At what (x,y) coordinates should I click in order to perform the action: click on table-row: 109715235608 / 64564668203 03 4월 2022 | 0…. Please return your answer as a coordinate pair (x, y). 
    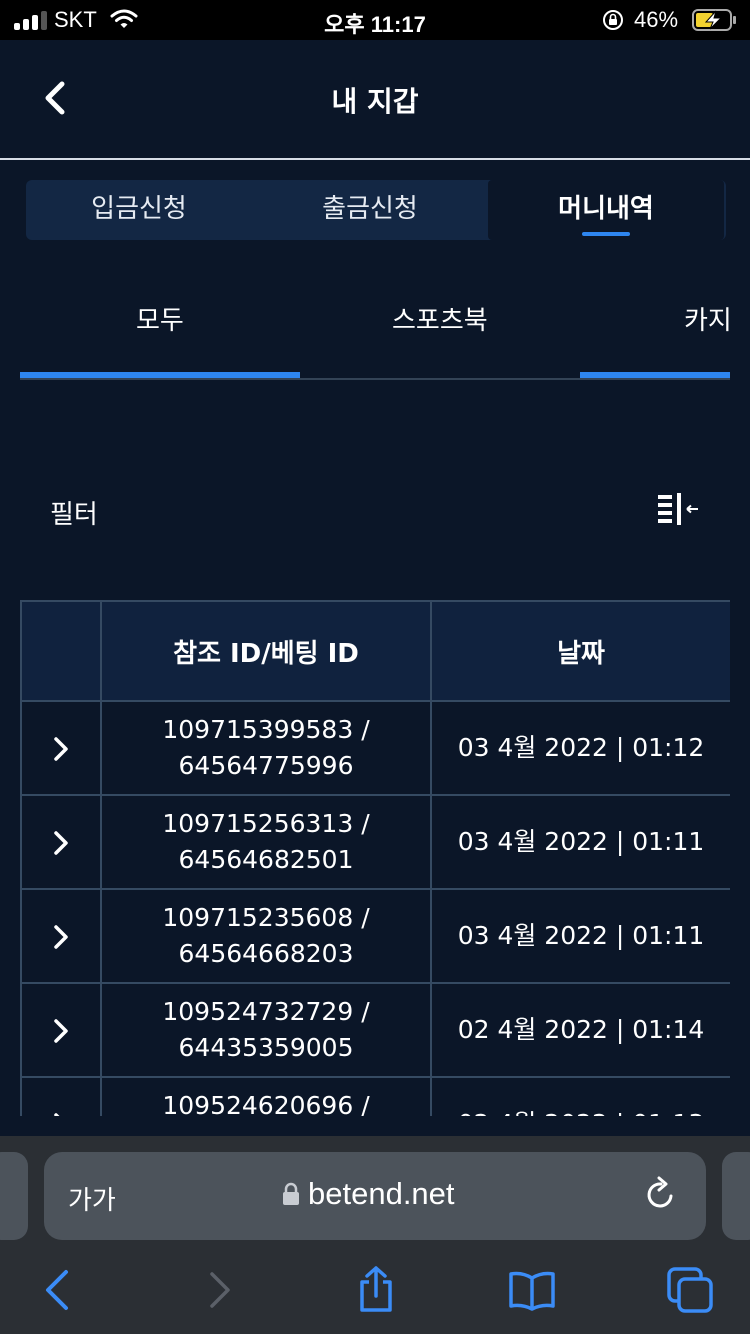
    Looking at the image, I should click on (375, 936).